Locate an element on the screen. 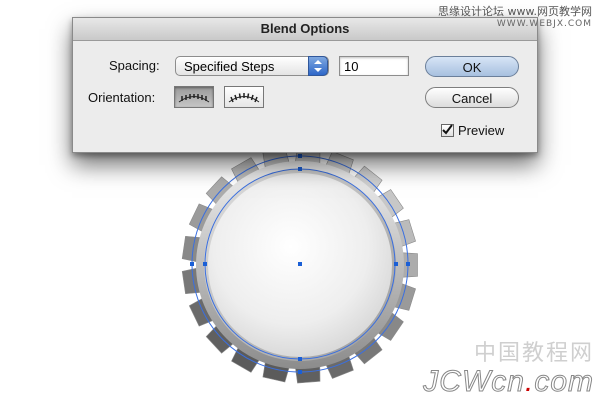 This screenshot has height=400, width=600. watermark-top-line1: 思缘设计论坛 www.网页教学网 is located at coordinates (515, 11).